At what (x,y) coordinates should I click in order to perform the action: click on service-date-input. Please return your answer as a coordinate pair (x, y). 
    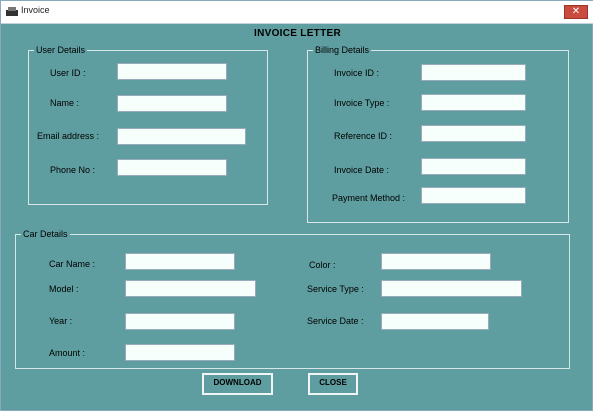
    Looking at the image, I should click on (435, 321).